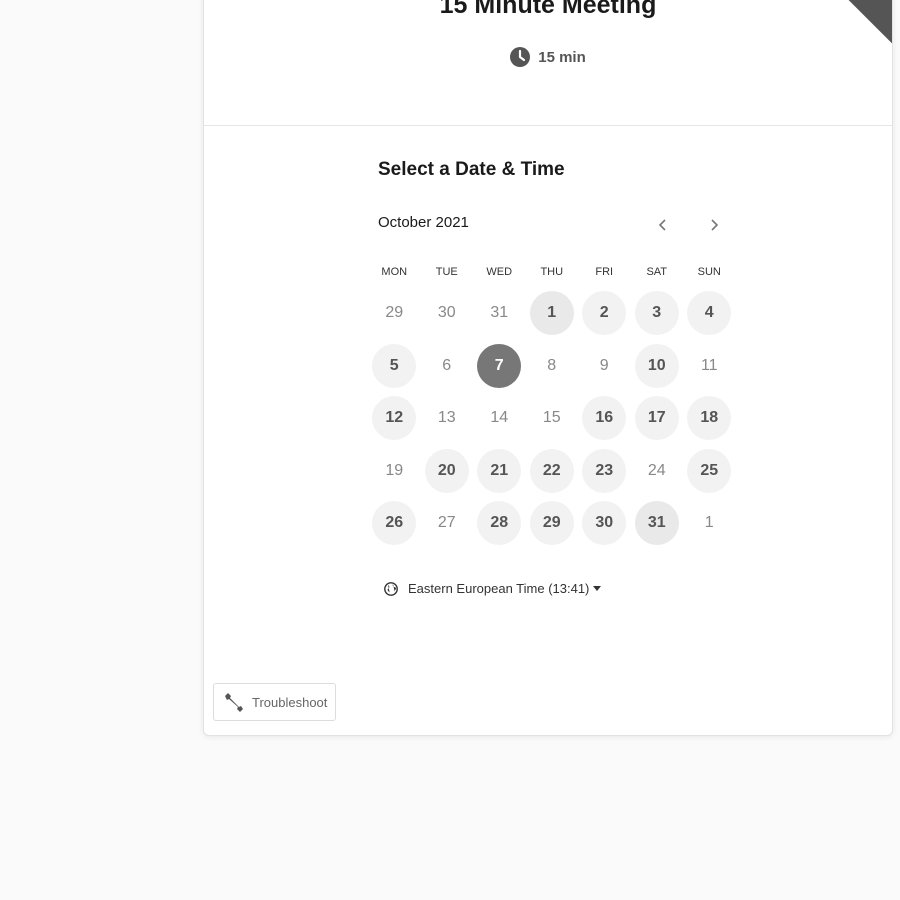 The image size is (900, 900). I want to click on next-month-button, so click(714, 225).